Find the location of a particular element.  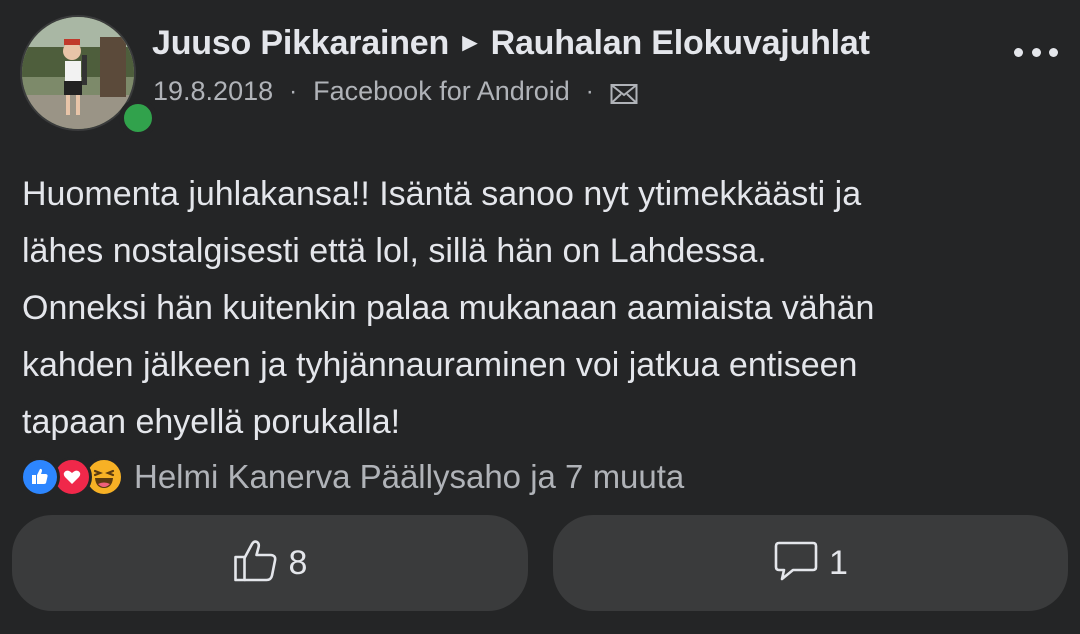

like-button: 8 is located at coordinates (270, 563).